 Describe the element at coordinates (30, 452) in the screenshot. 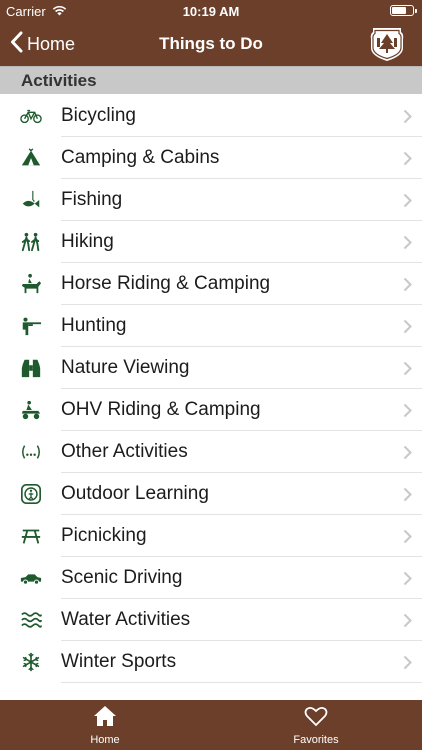

I see `ellipsis-icon` at that location.